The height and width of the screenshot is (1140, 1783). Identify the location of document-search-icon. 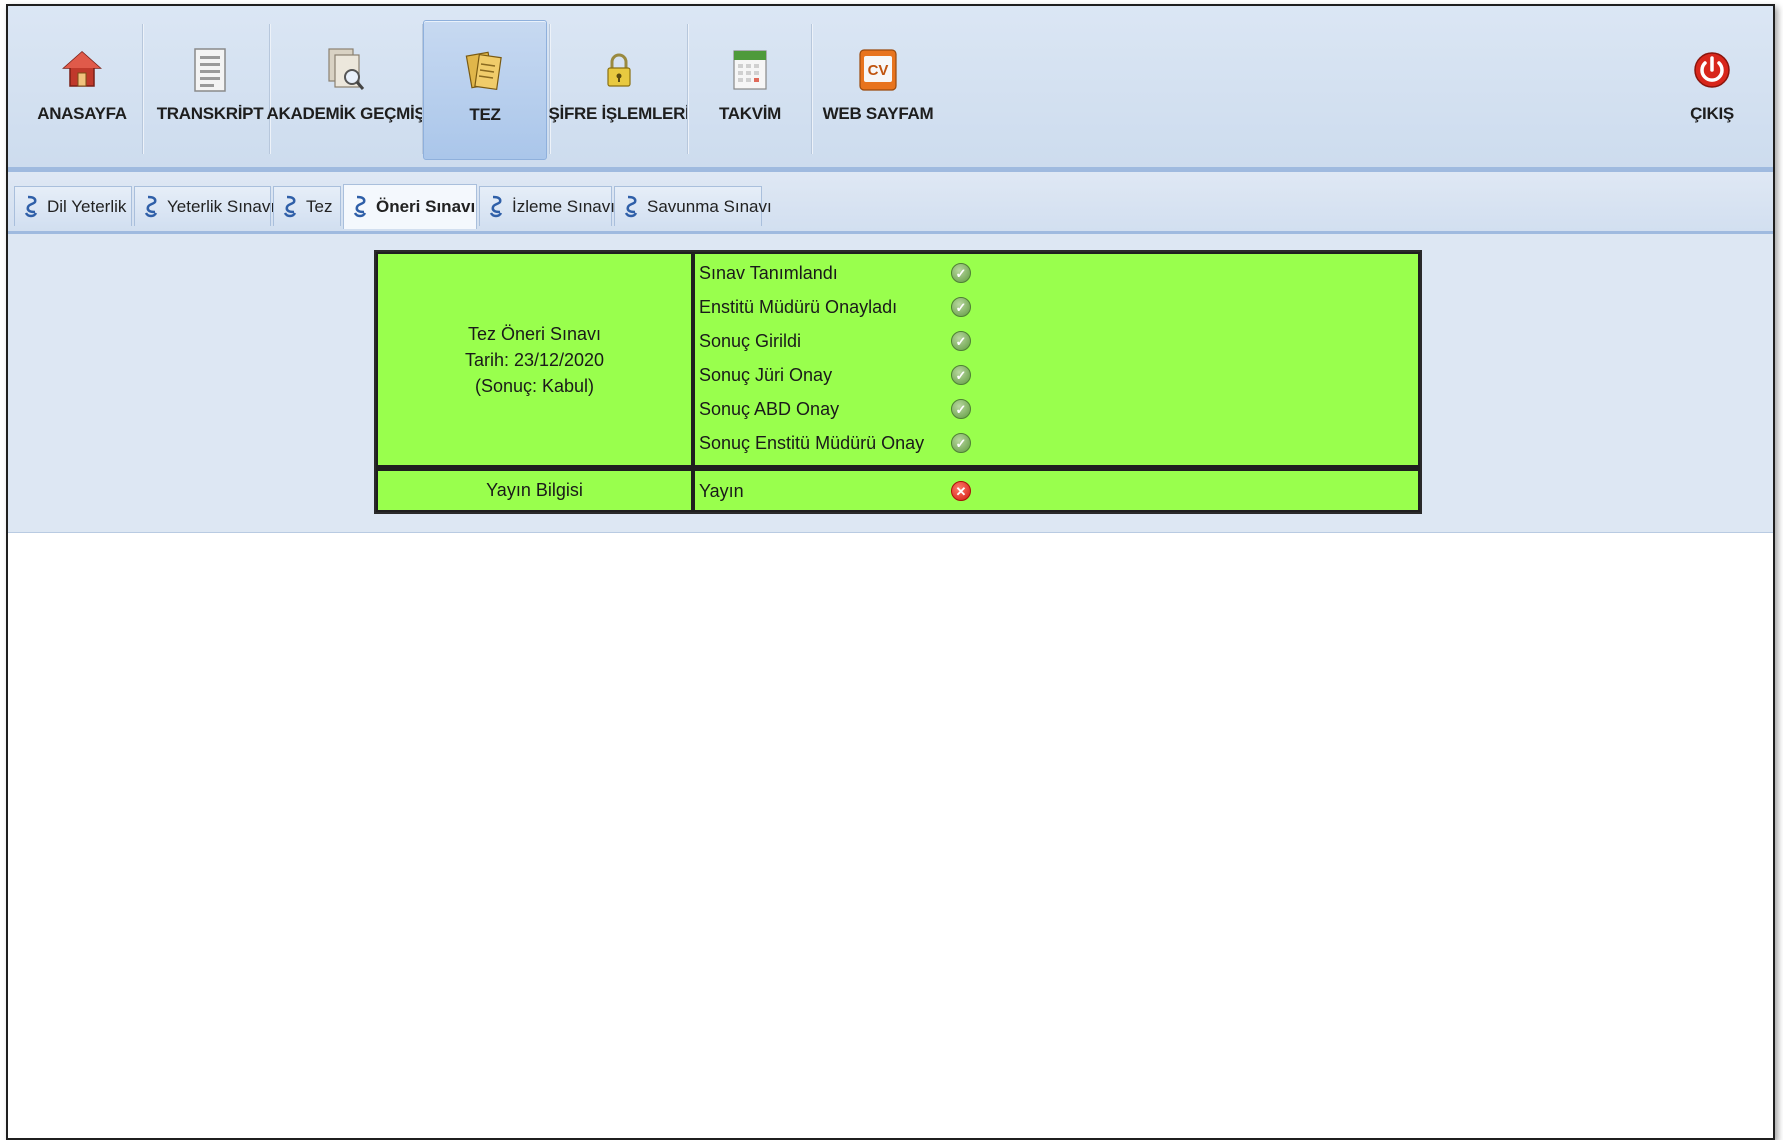
(346, 70).